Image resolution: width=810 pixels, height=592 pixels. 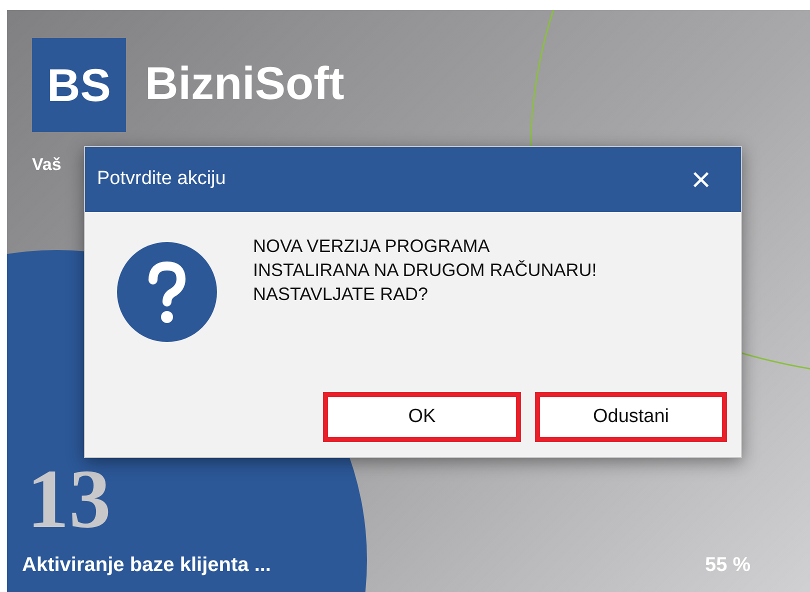 I want to click on dialog-button: OK, so click(x=422, y=417).